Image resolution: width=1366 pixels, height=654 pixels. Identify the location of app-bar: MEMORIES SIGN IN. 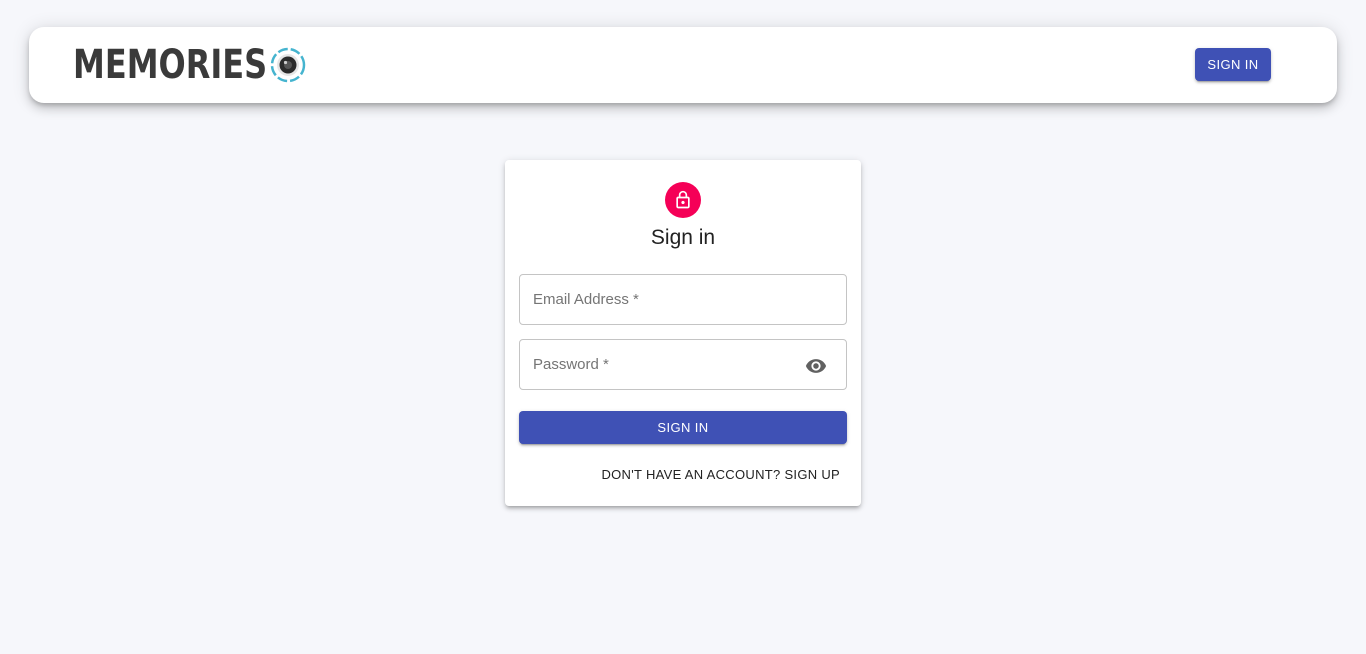
(683, 65).